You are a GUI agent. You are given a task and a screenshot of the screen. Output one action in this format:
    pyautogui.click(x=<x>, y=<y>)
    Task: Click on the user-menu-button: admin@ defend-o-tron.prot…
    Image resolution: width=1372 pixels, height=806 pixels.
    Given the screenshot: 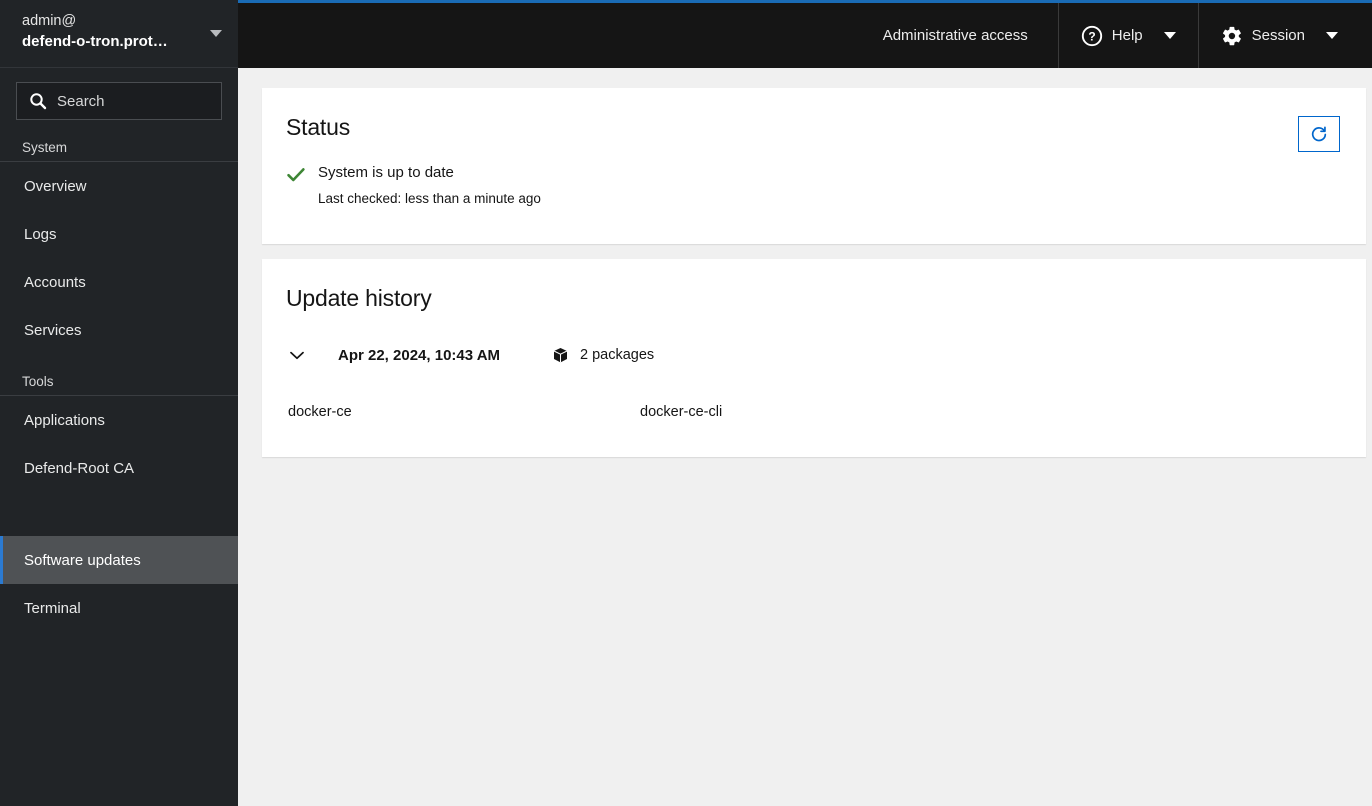 What is the action you would take?
    pyautogui.click(x=119, y=34)
    